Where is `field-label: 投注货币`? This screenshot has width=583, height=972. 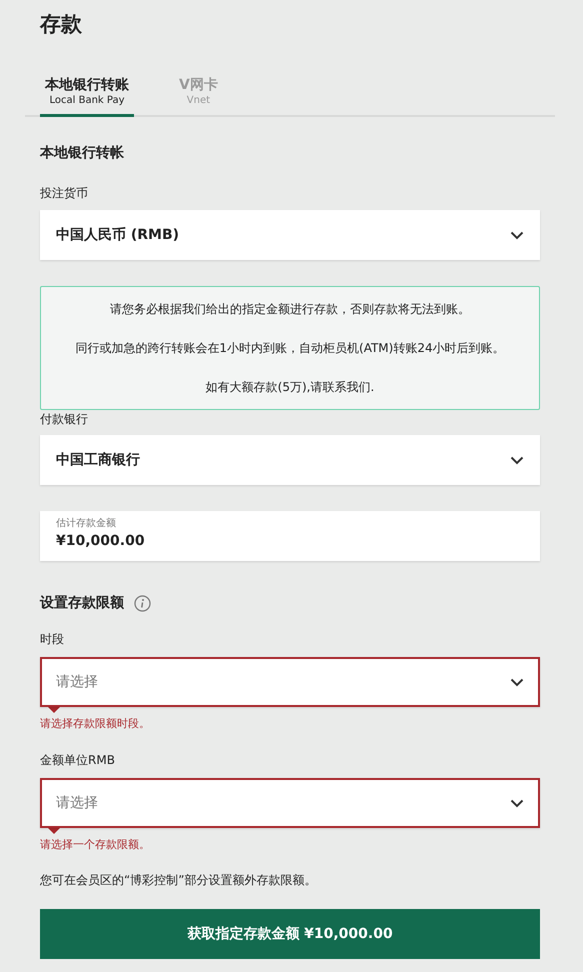
field-label: 投注货币 is located at coordinates (64, 193).